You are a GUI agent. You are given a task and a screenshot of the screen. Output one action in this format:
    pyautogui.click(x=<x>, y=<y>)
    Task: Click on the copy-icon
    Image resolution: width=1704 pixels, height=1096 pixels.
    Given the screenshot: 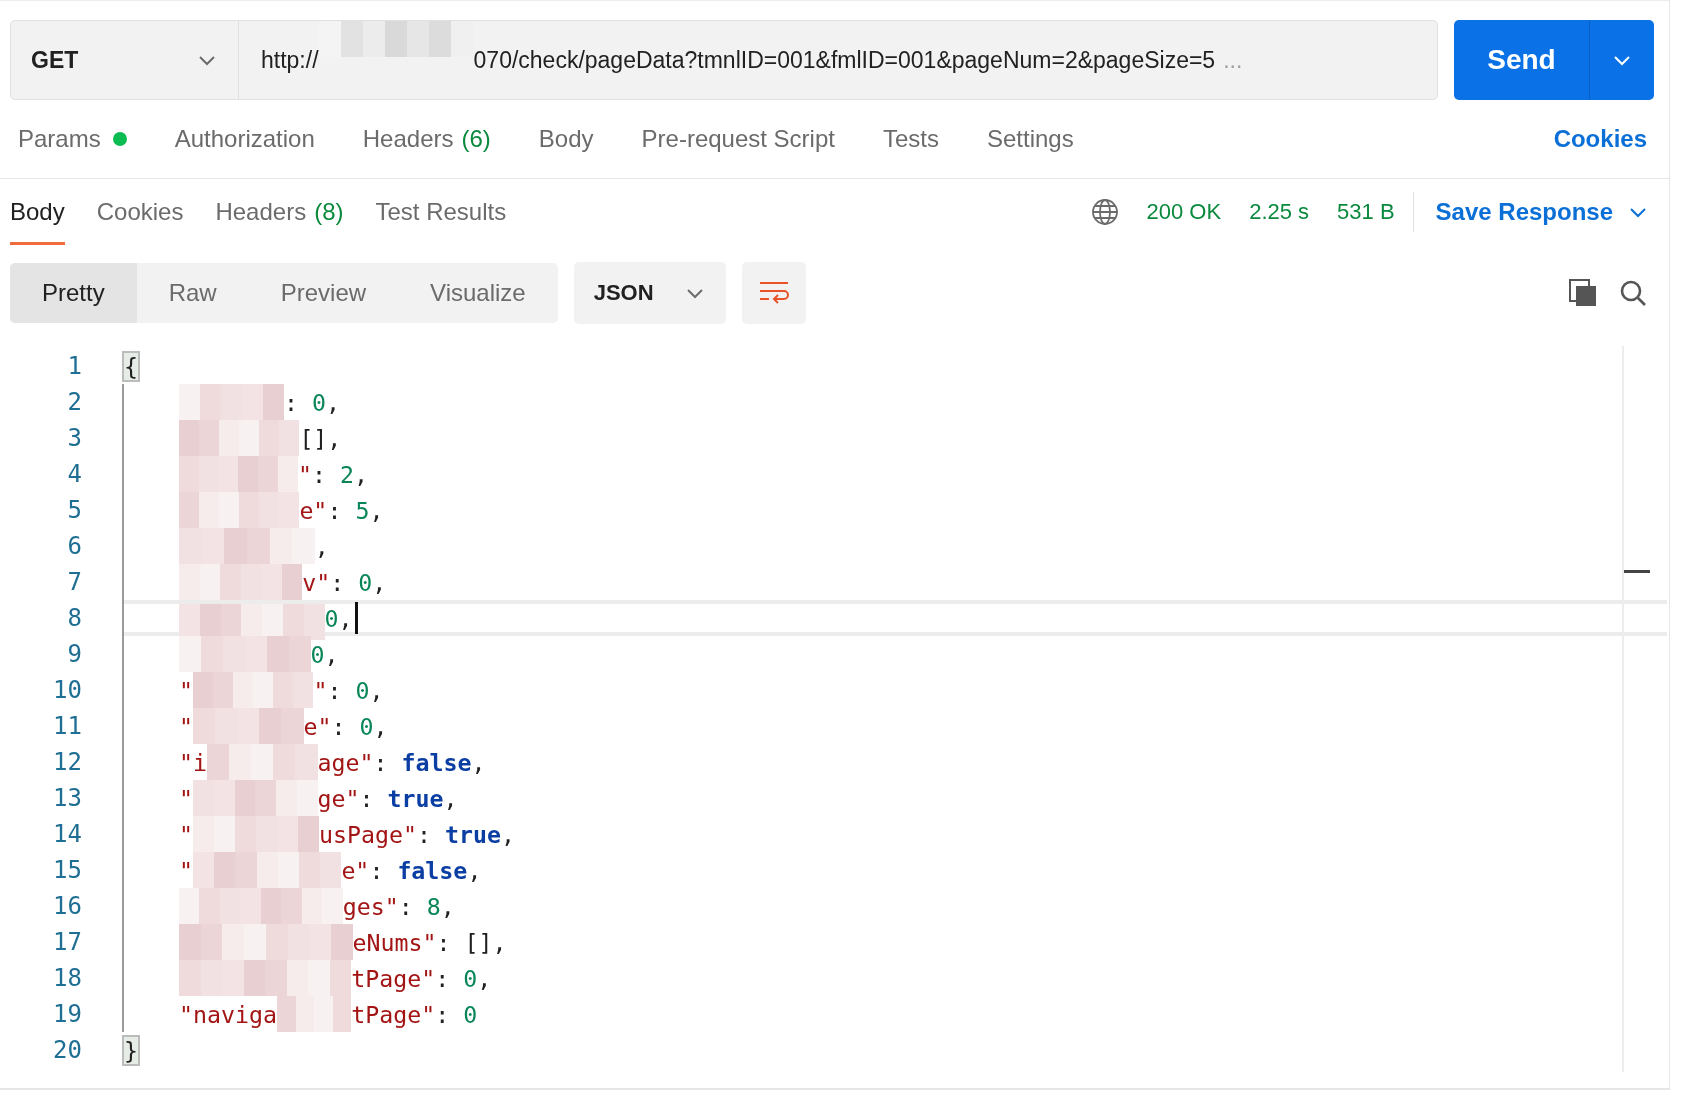 What is the action you would take?
    pyautogui.click(x=1583, y=293)
    